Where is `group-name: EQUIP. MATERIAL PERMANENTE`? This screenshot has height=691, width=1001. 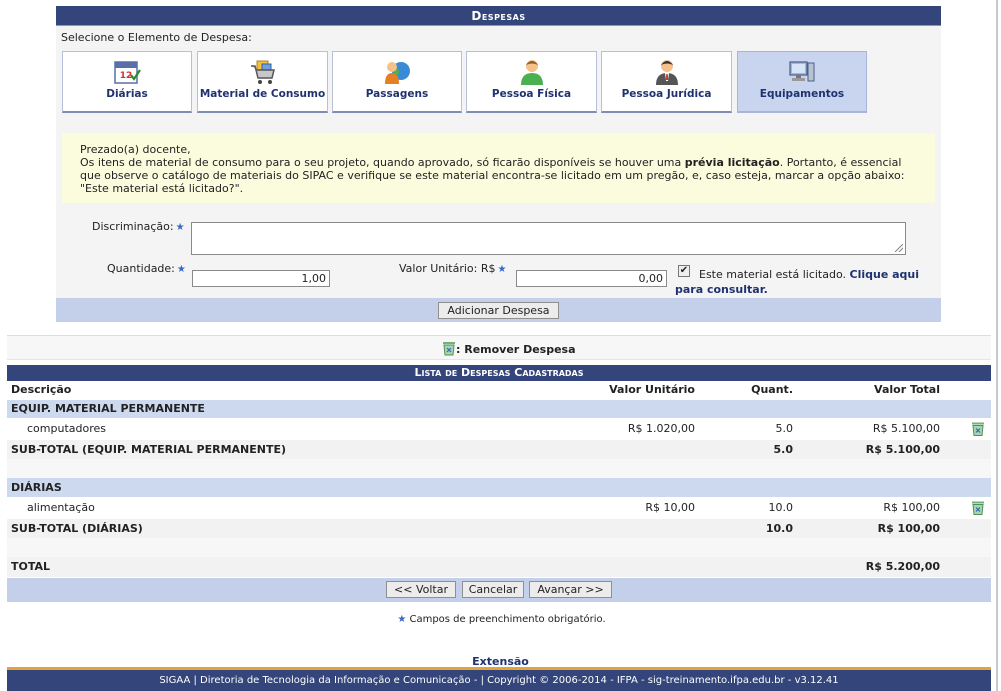
group-name: EQUIP. MATERIAL PERMANENTE is located at coordinates (108, 408).